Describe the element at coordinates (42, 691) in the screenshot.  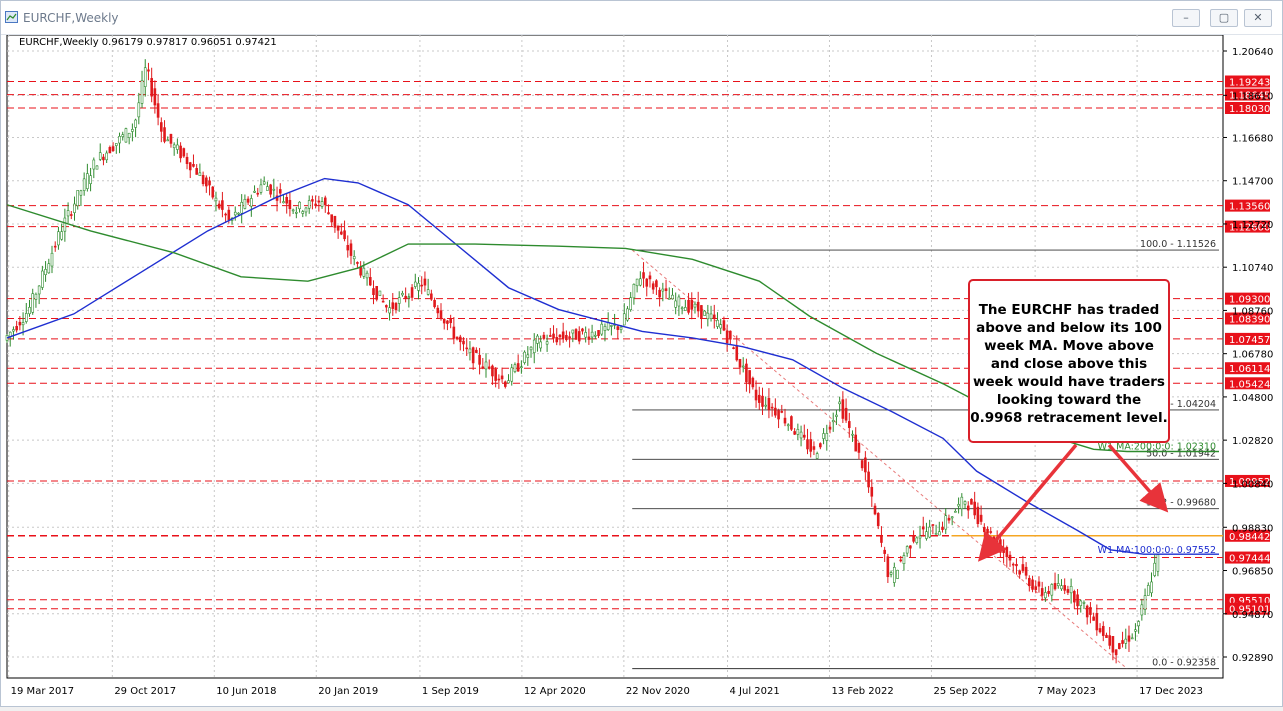
I see `x-tick-label: 19 Mar 2017` at that location.